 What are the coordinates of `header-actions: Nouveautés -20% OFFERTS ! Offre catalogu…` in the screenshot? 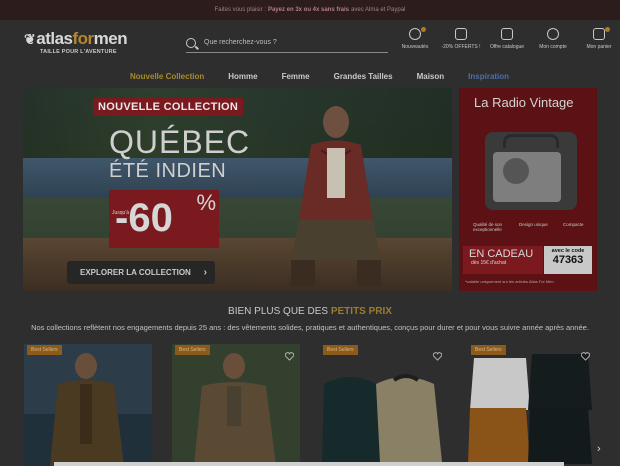 It's located at (506, 38).